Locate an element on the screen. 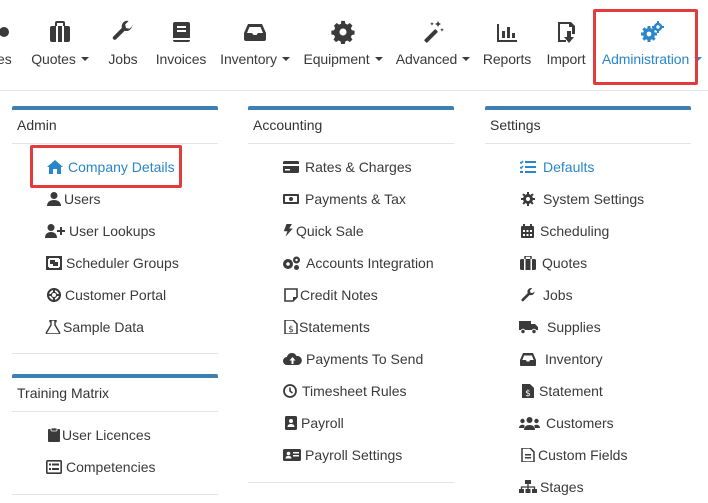 This screenshot has width=708, height=503. menu-item-system-settings: System Settings is located at coordinates (588, 199).